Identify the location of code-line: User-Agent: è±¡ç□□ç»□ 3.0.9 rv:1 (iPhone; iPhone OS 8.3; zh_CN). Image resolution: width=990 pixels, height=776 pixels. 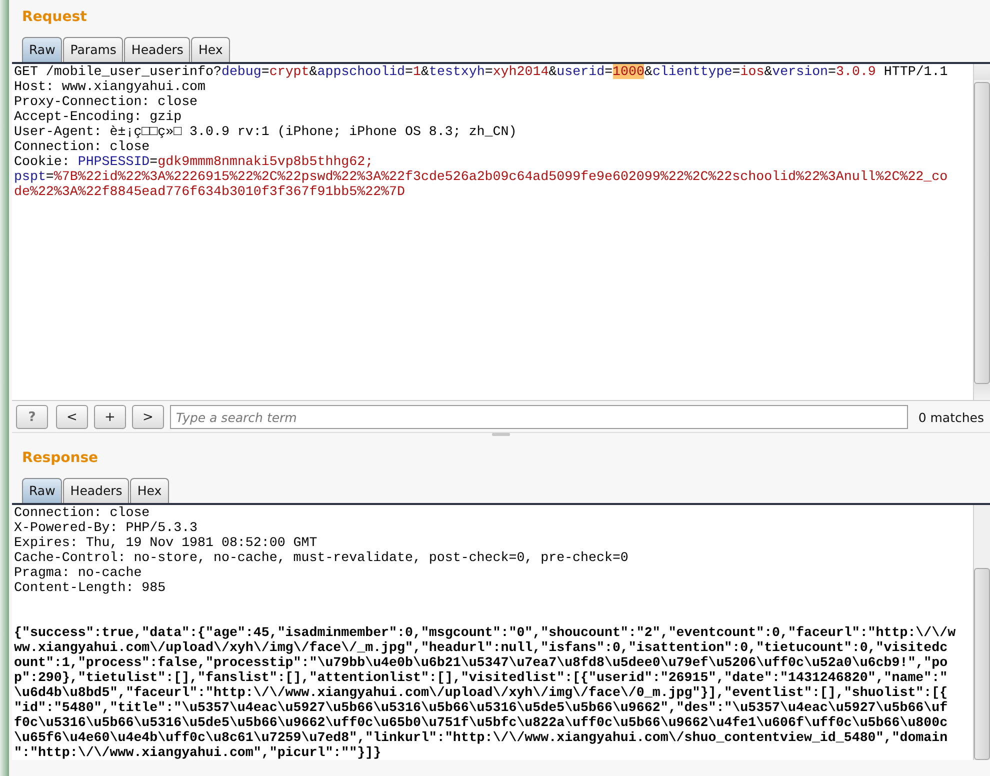
(266, 131).